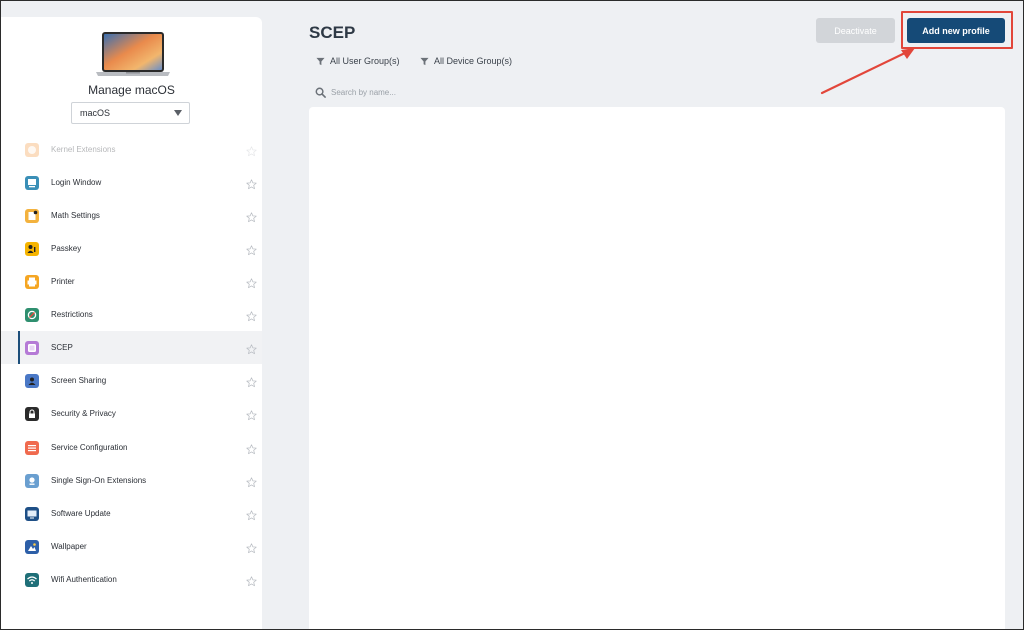  I want to click on sidebar-item-restrictions: Restrictions, so click(131, 314).